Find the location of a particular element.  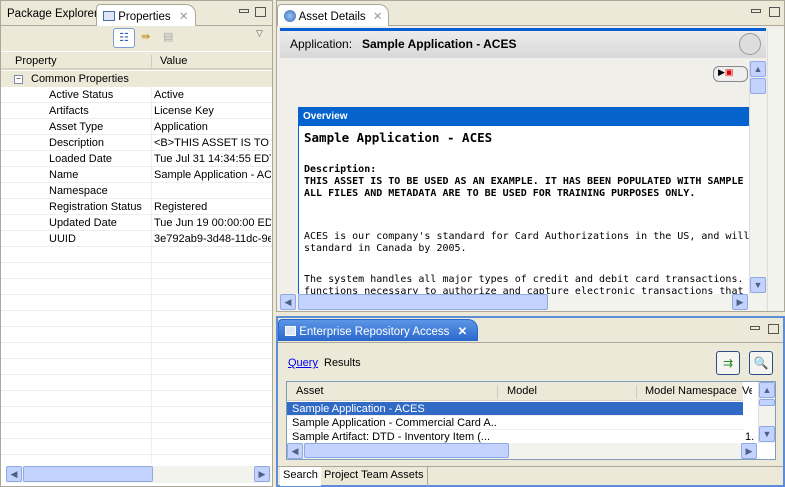

tab-project-team-assets: Project Team Assets is located at coordinates (374, 476).